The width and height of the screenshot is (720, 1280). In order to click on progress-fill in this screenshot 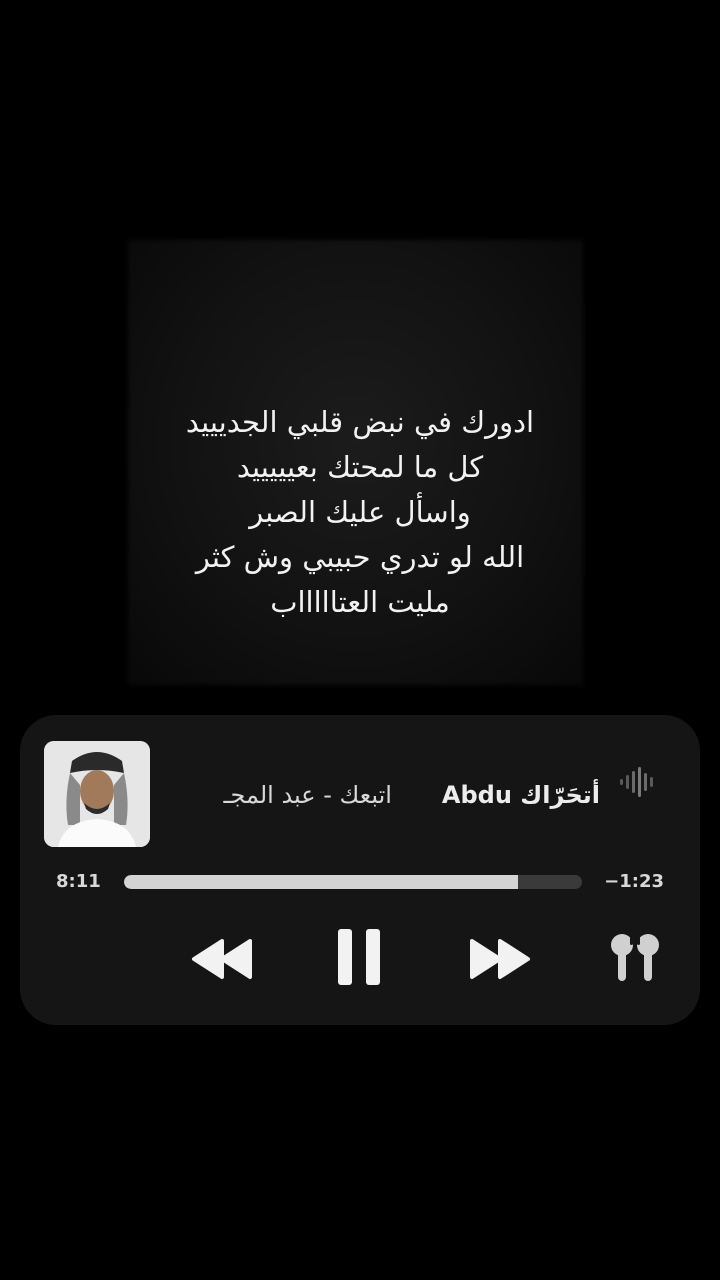, I will do `click(321, 882)`.